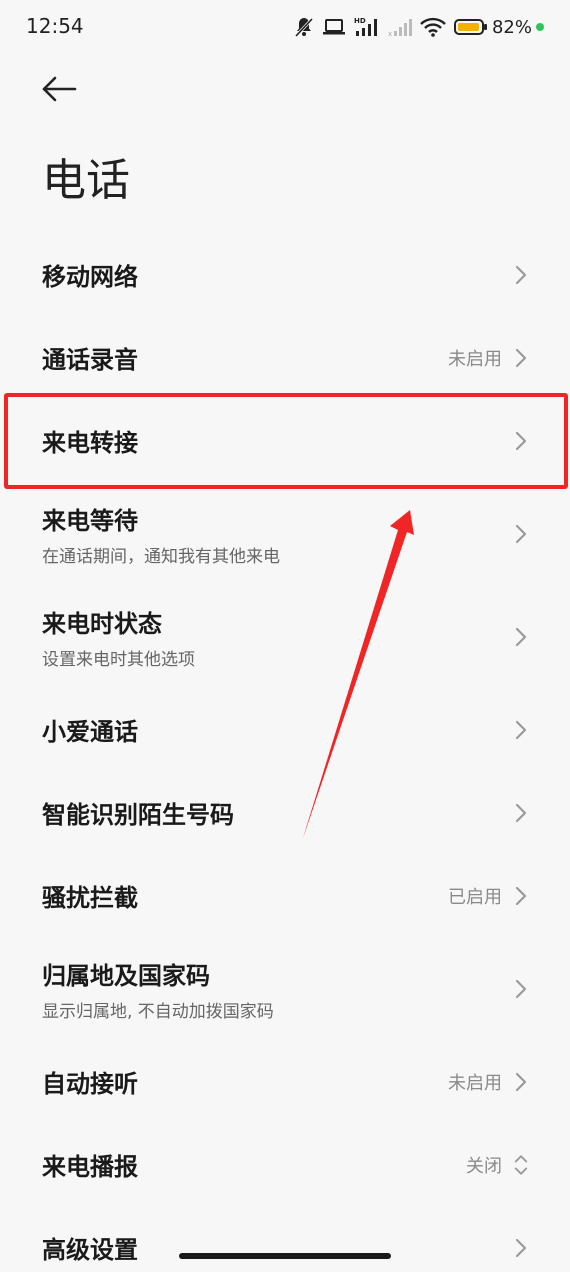 The image size is (570, 1272). What do you see at coordinates (86, 180) in the screenshot?
I see `page-title: 电话` at bounding box center [86, 180].